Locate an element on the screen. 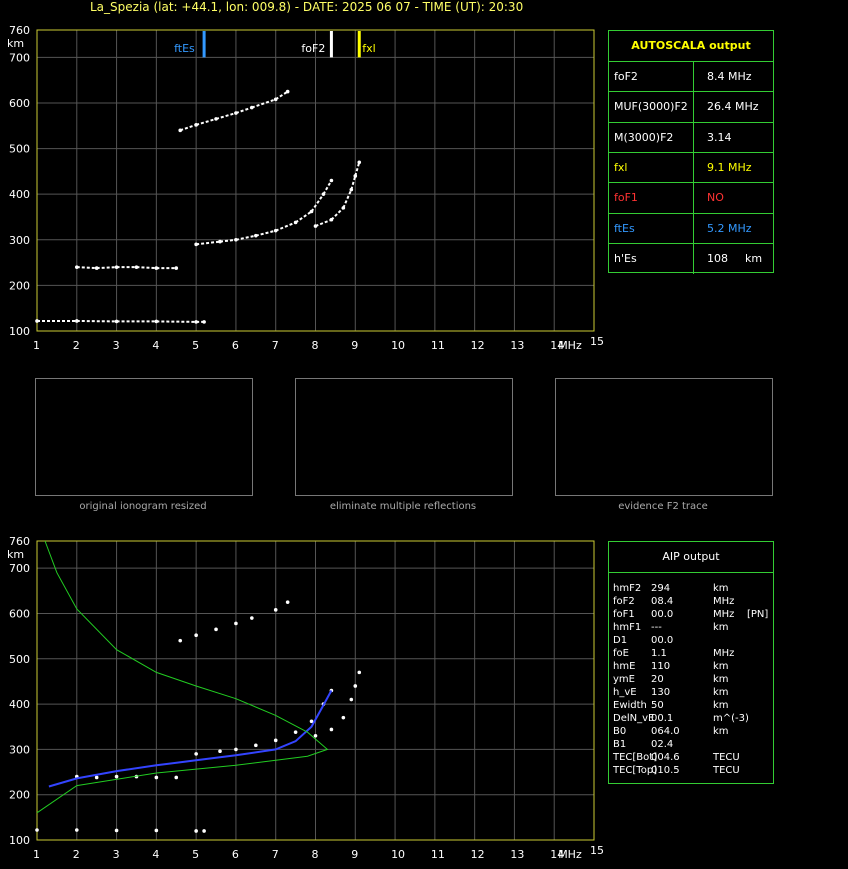 The image size is (848, 869). aip-header: AIP output is located at coordinates (691, 557).